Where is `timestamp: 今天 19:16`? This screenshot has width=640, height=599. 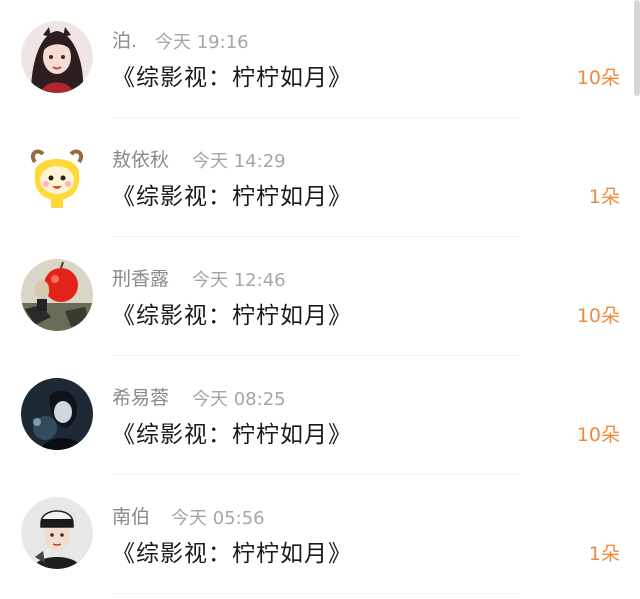 timestamp: 今天 19:16 is located at coordinates (202, 42).